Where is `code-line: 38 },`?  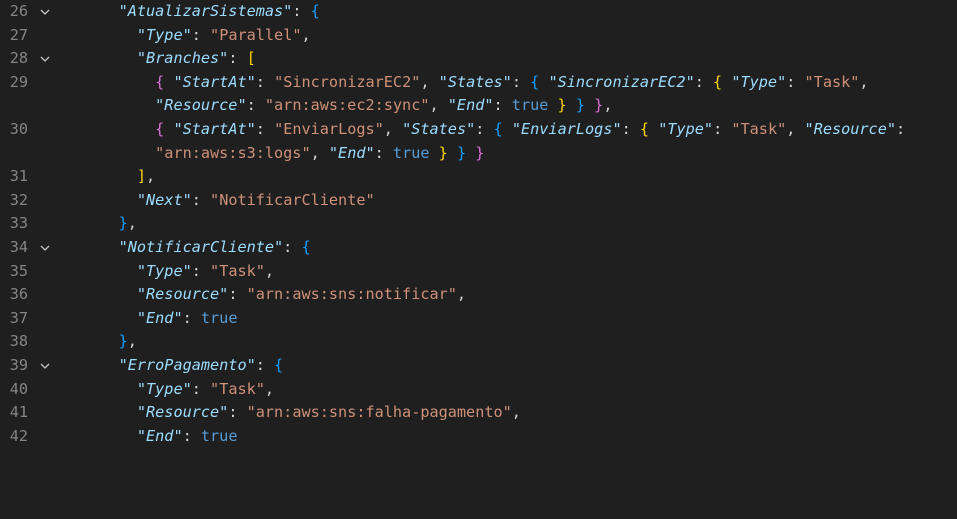 code-line: 38 }, is located at coordinates (478, 342).